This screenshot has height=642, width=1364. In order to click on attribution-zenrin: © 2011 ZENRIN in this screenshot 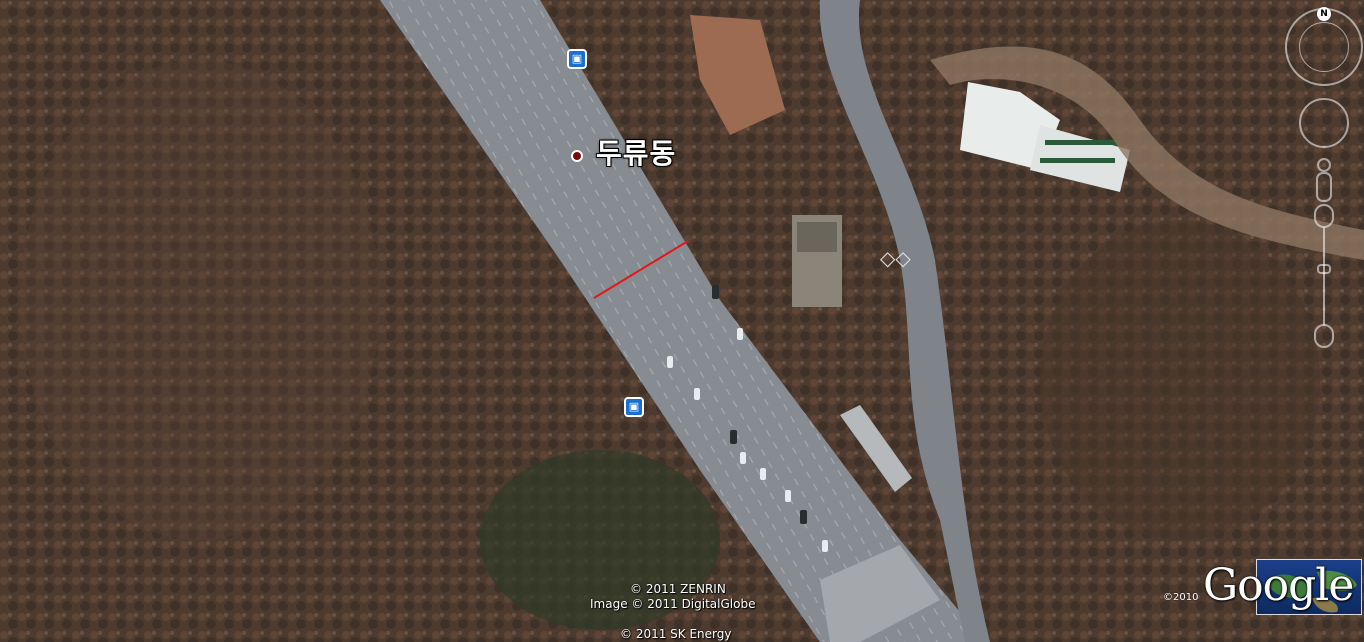, I will do `click(678, 589)`.